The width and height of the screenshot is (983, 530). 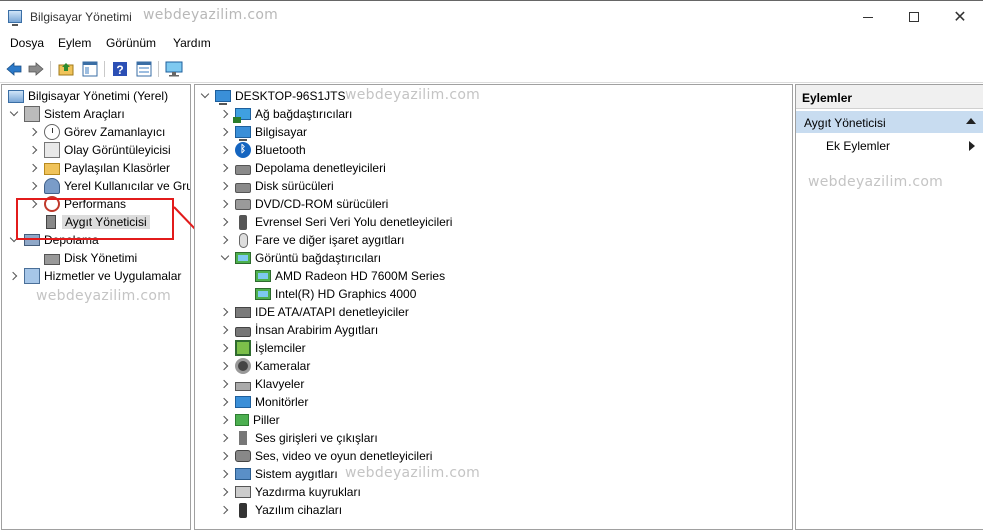 I want to click on shared-folder-icon, so click(x=52, y=169).